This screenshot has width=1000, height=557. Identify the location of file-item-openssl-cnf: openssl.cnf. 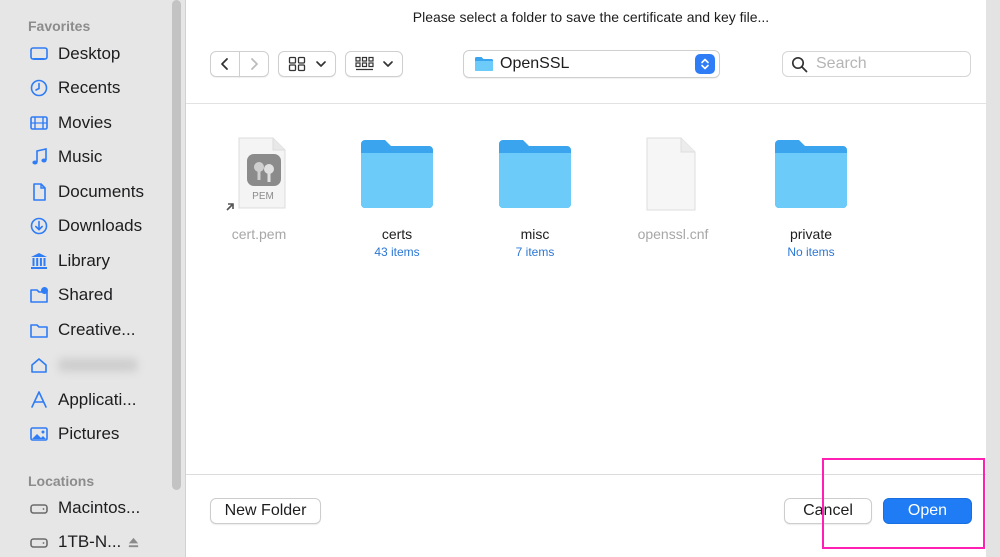
(673, 189).